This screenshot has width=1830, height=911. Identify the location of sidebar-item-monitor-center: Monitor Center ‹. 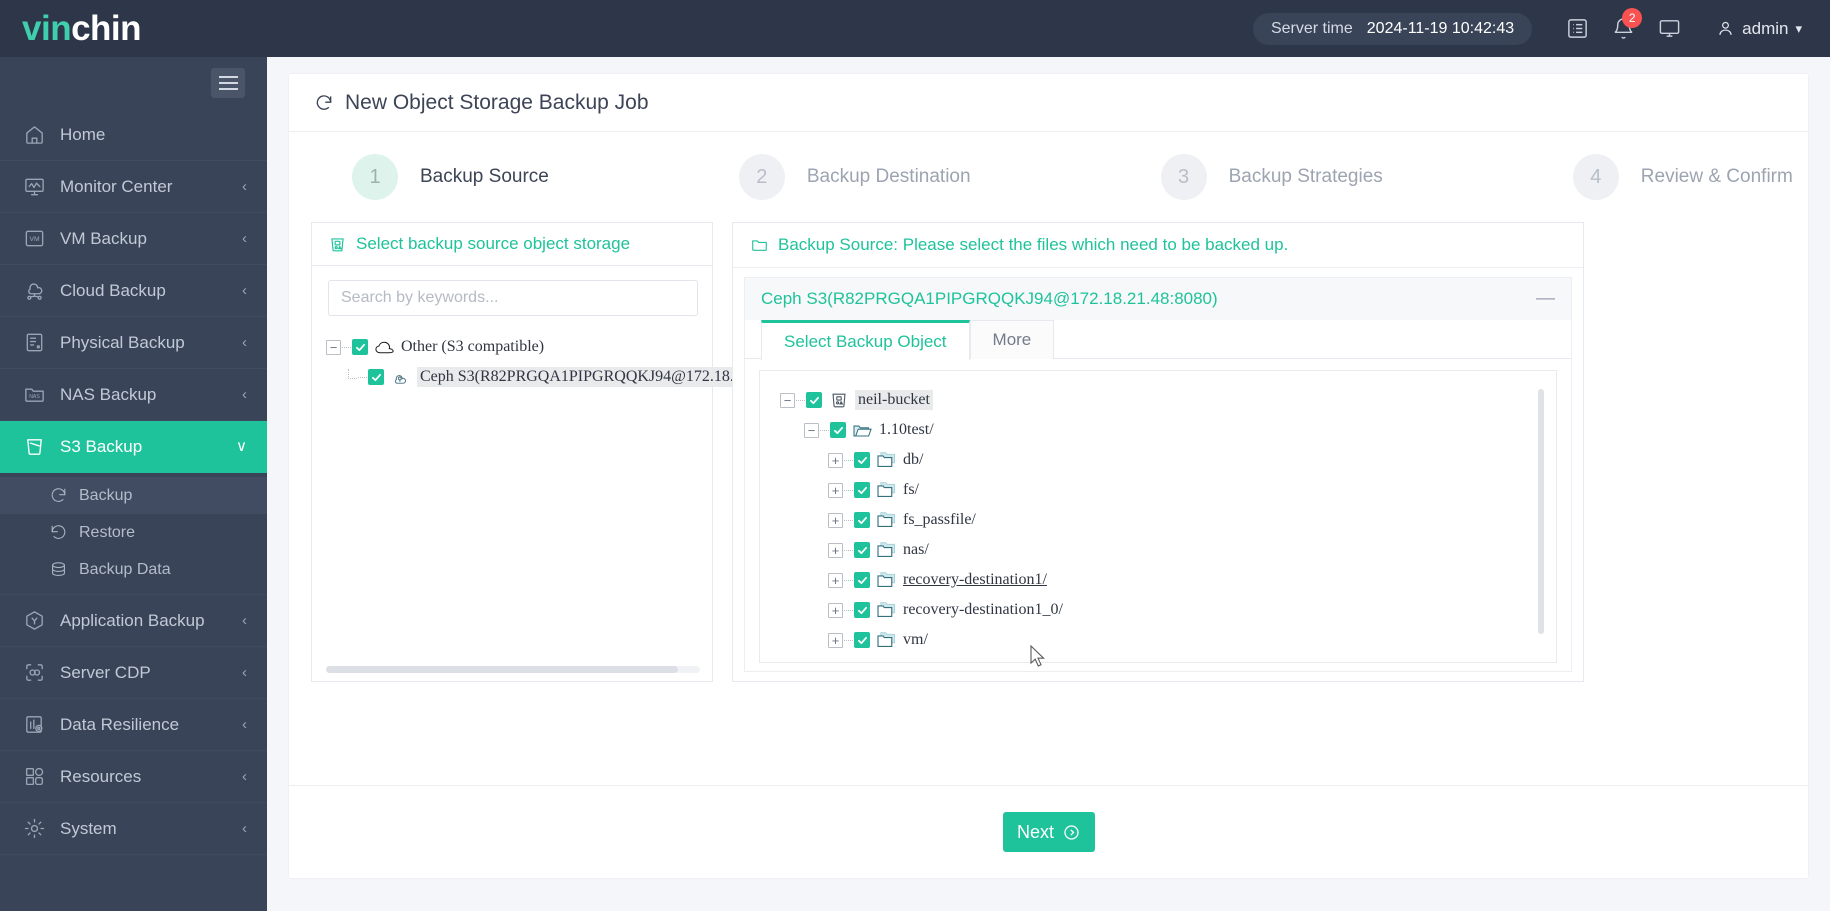
(133, 187).